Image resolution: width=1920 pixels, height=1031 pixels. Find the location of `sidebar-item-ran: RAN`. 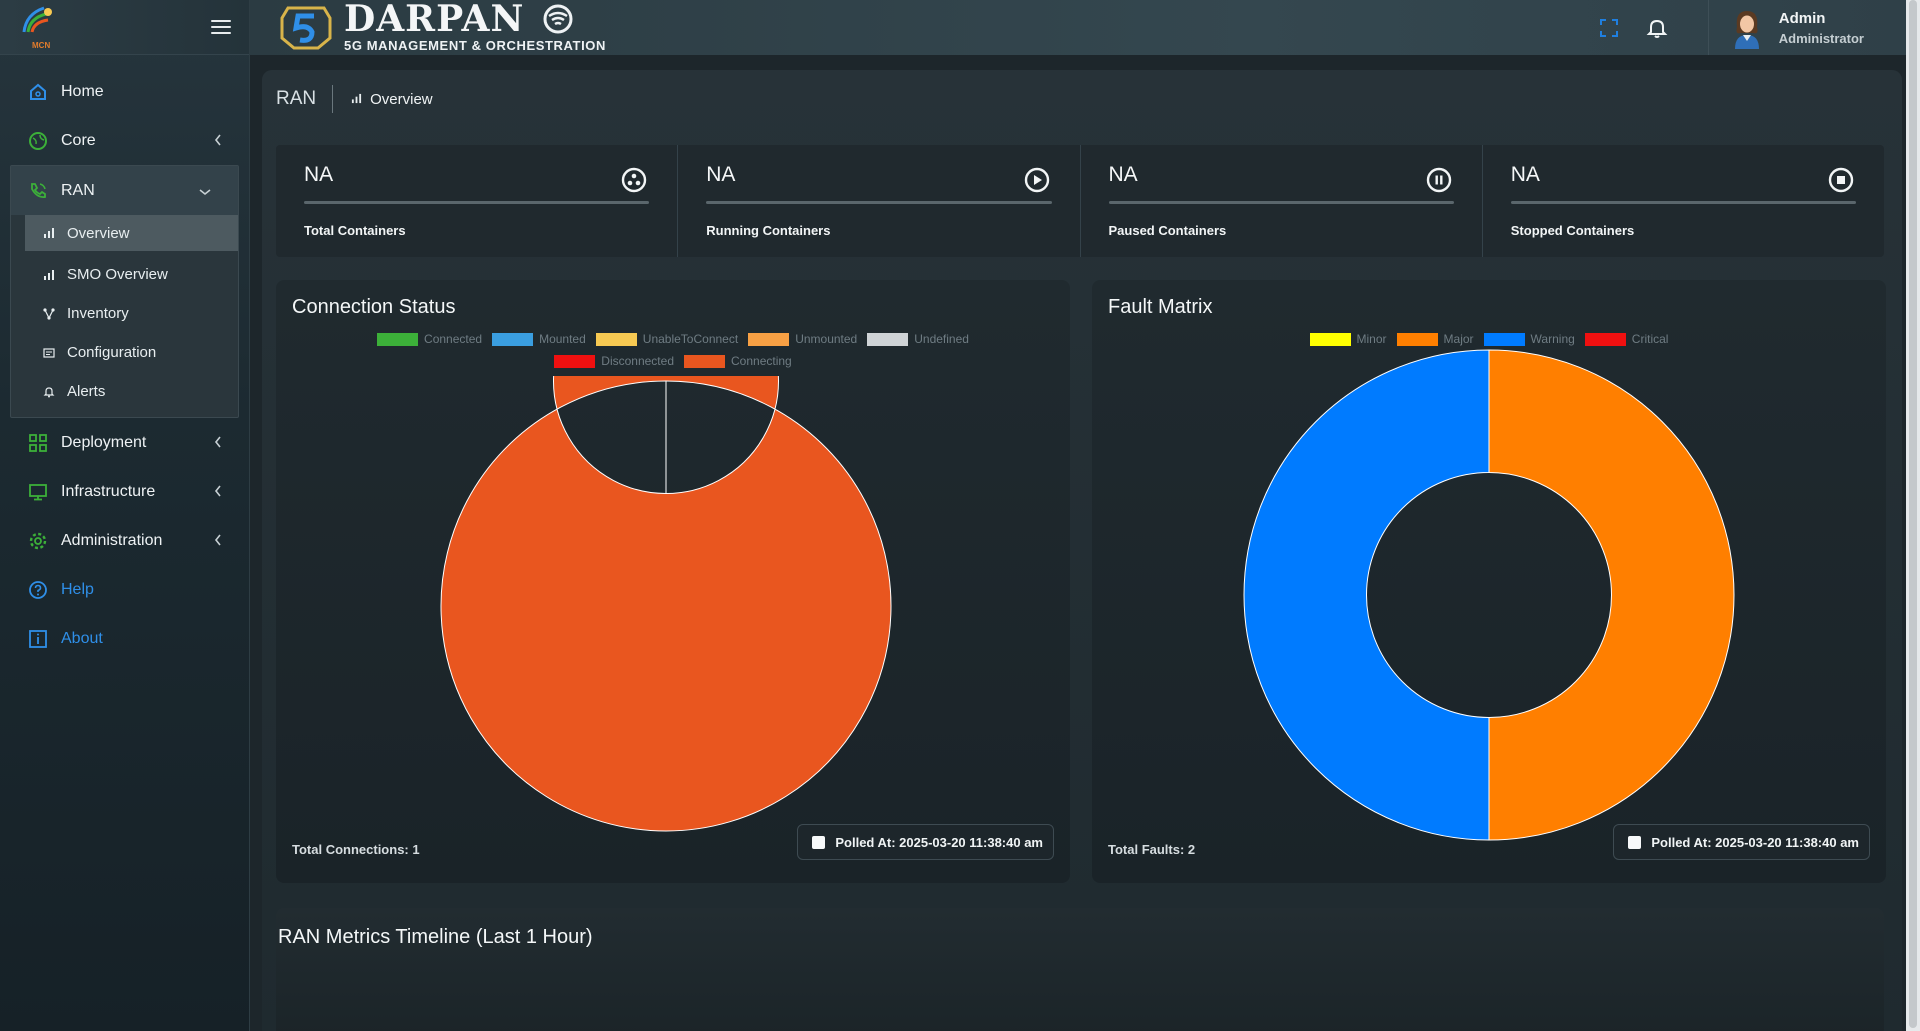

sidebar-item-ran: RAN is located at coordinates (124, 190).